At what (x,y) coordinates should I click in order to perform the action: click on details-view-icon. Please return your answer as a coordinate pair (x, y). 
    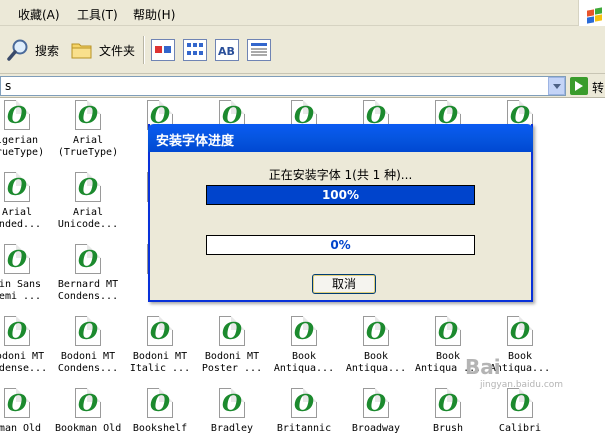
    Looking at the image, I should click on (259, 49).